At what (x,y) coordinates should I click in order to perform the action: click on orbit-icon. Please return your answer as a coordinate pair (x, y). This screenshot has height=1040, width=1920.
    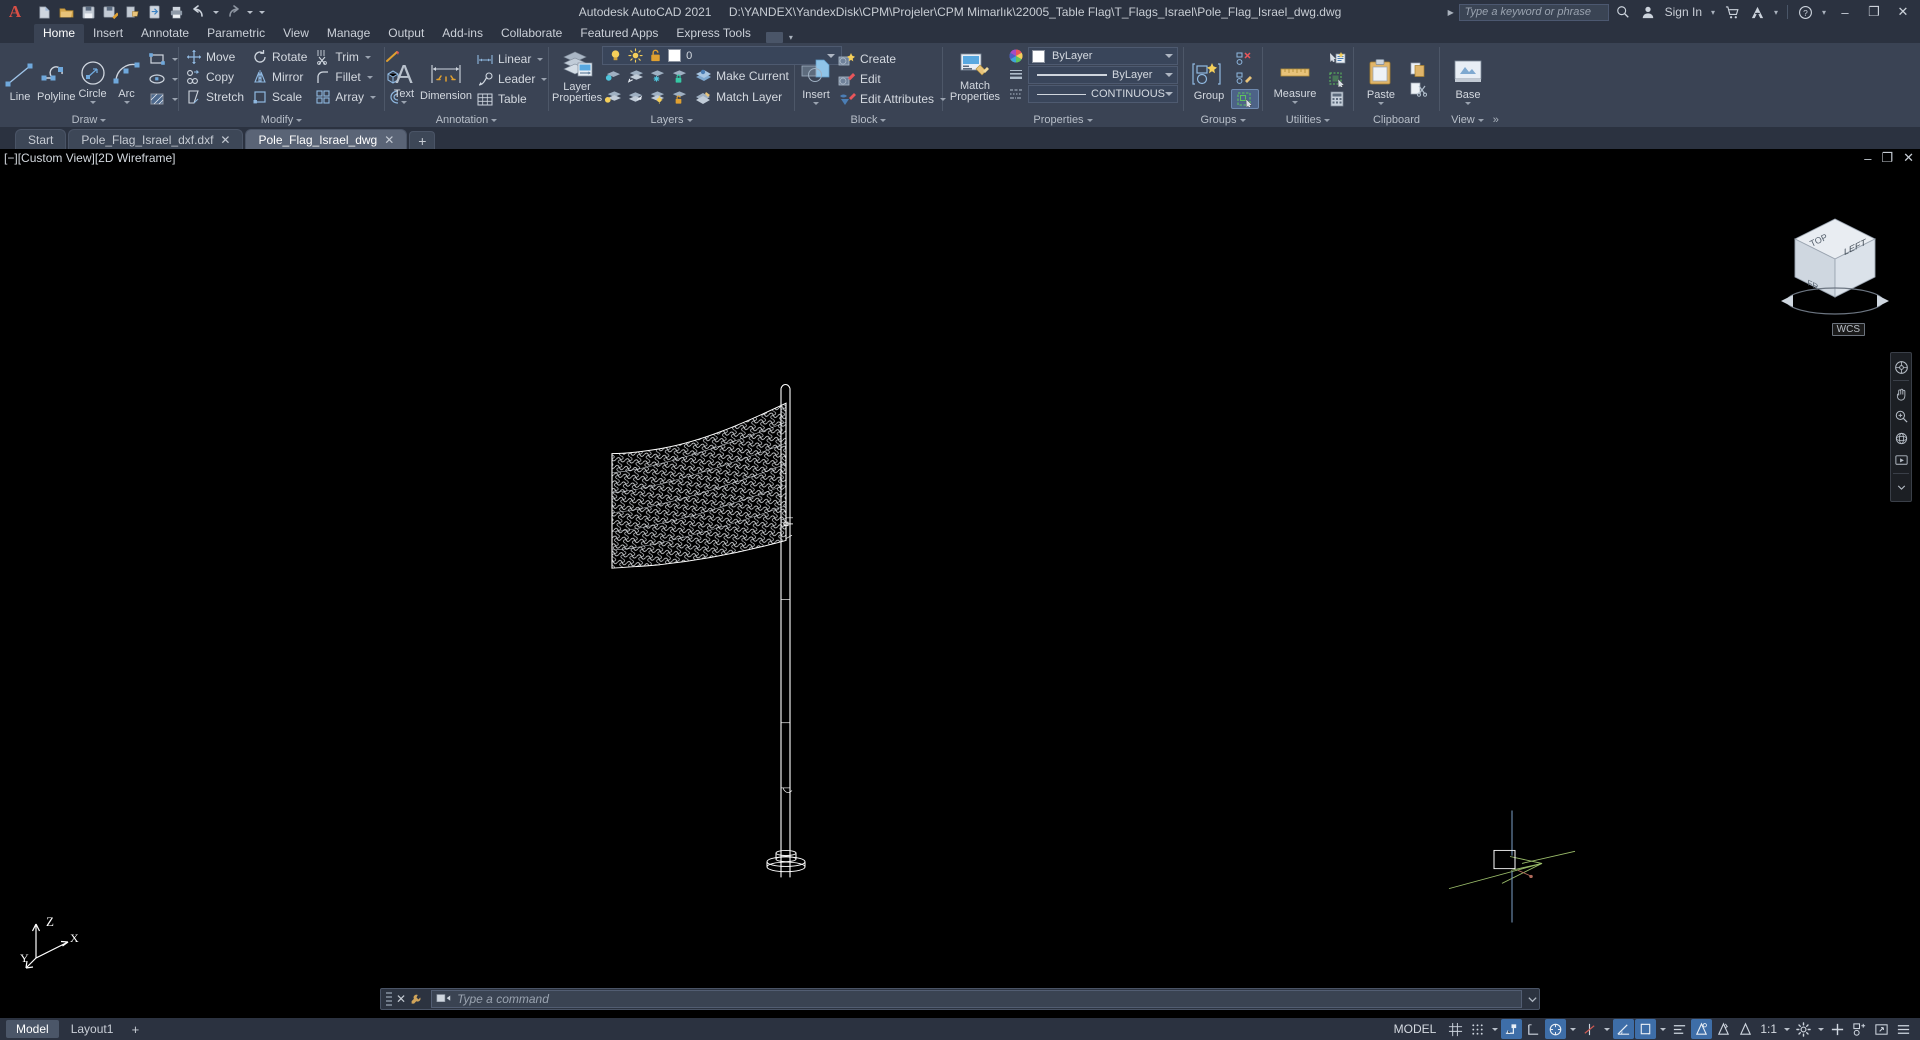
    Looking at the image, I should click on (1901, 438).